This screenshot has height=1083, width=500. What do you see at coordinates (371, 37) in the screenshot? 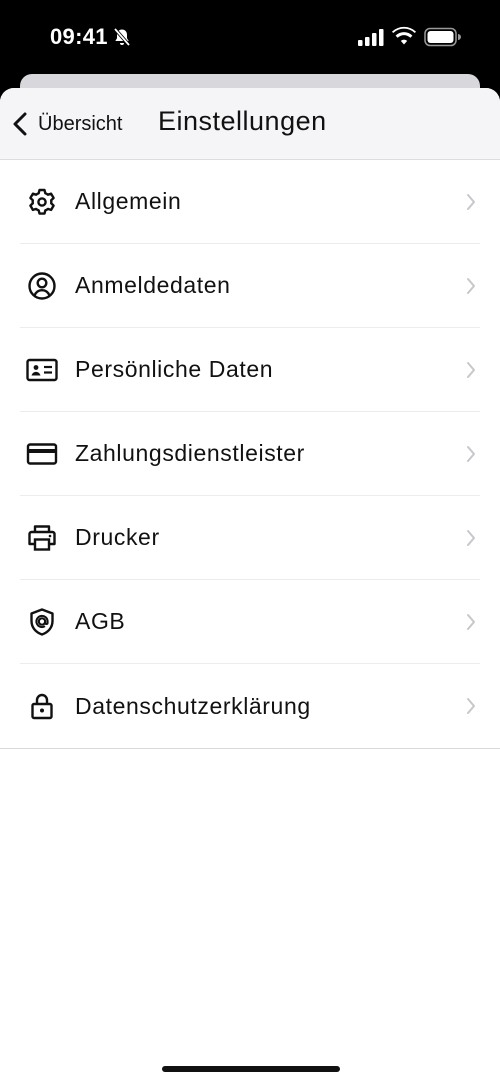
I see `cellular-signal-icon` at bounding box center [371, 37].